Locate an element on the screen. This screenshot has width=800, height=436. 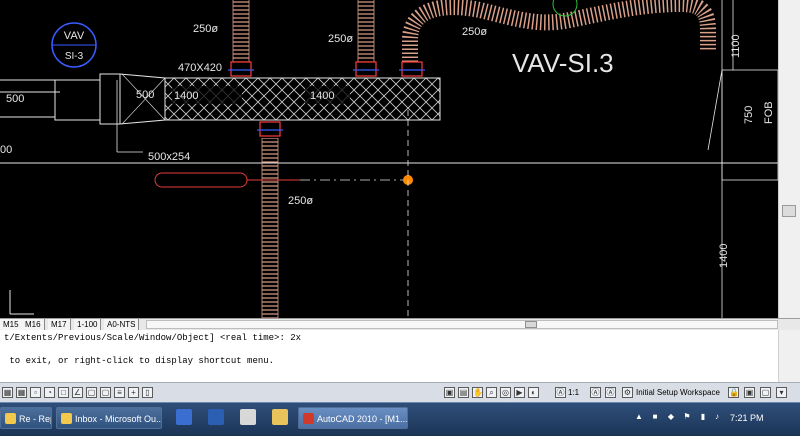
dim-500-inner: 500 is located at coordinates (145, 95).